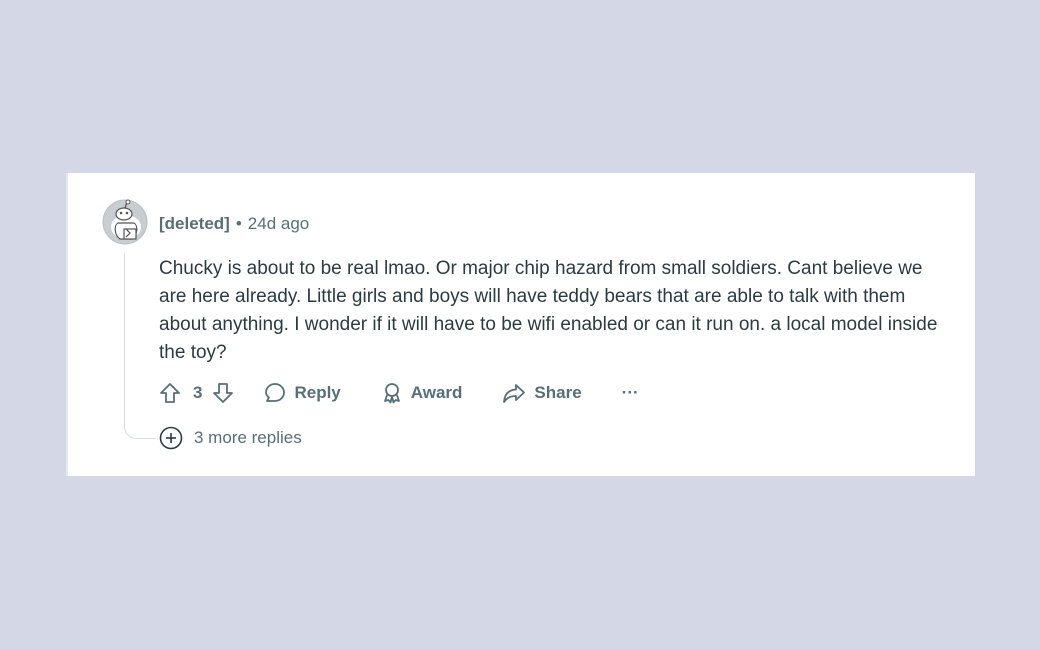  Describe the element at coordinates (436, 392) in the screenshot. I see `award-label: Award` at that location.